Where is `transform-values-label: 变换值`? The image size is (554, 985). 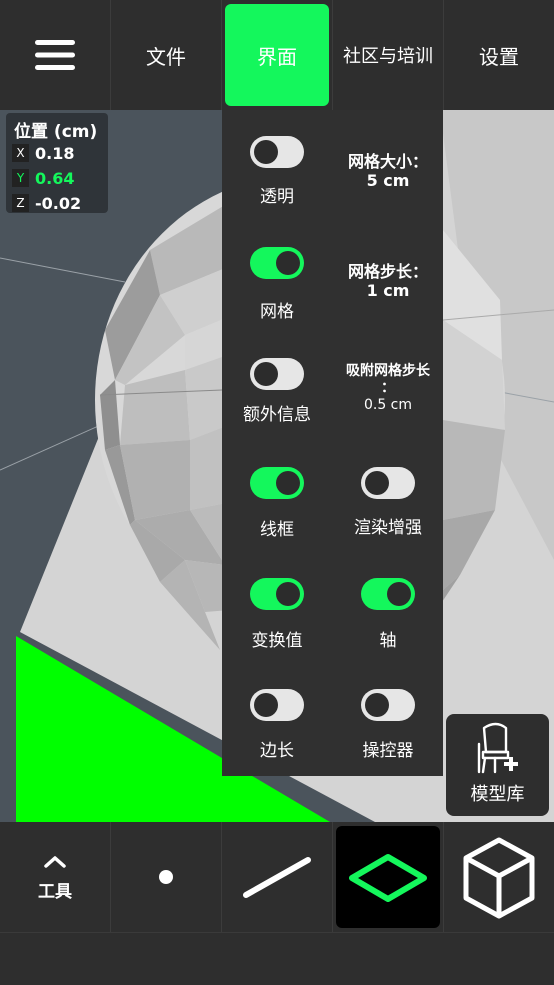 transform-values-label: 变换值 is located at coordinates (277, 641).